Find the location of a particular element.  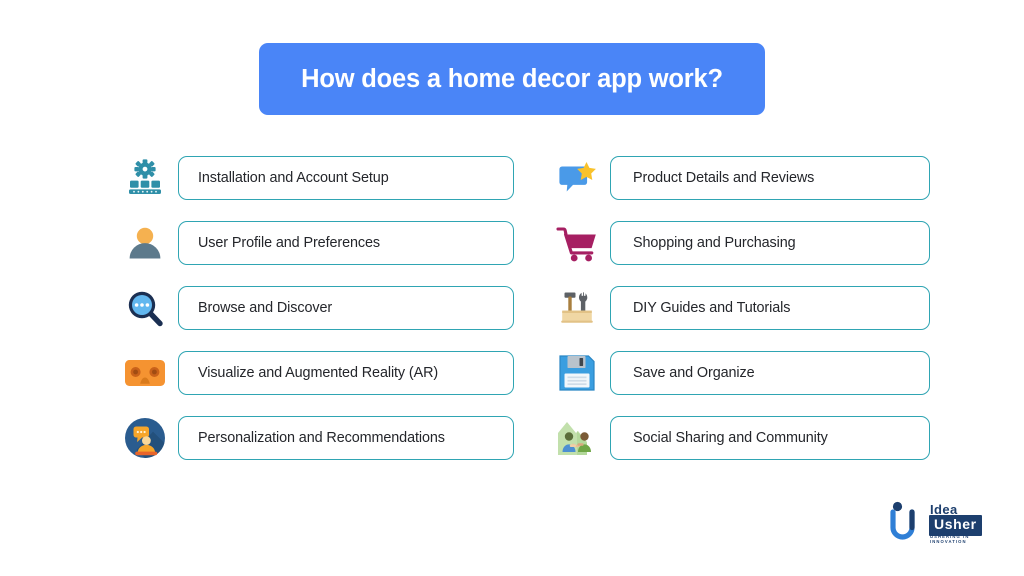

list-item-label: Visualize and Augmented Reality (AR) is located at coordinates (318, 373).